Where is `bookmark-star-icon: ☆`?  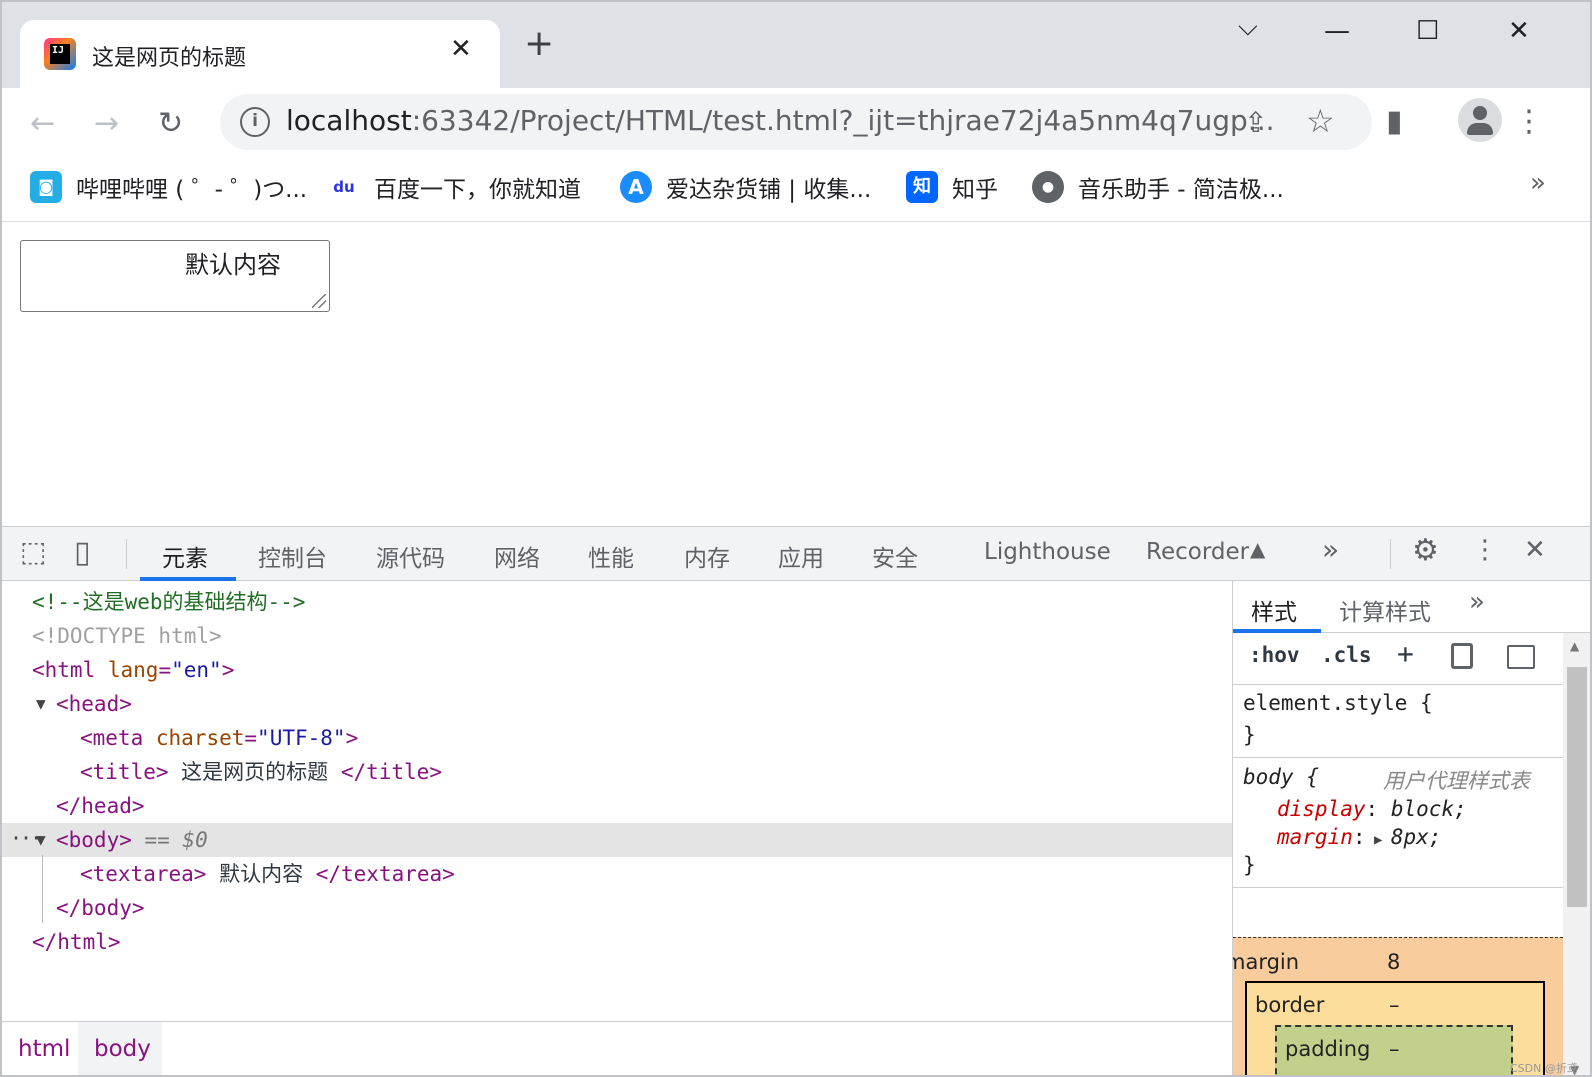
bookmark-star-icon: ☆ is located at coordinates (1320, 121).